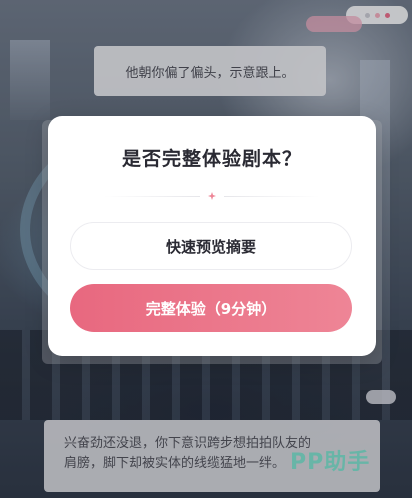 The image size is (412, 498). I want to click on full-experience-label: 完整体验（9分钟）, so click(211, 308).